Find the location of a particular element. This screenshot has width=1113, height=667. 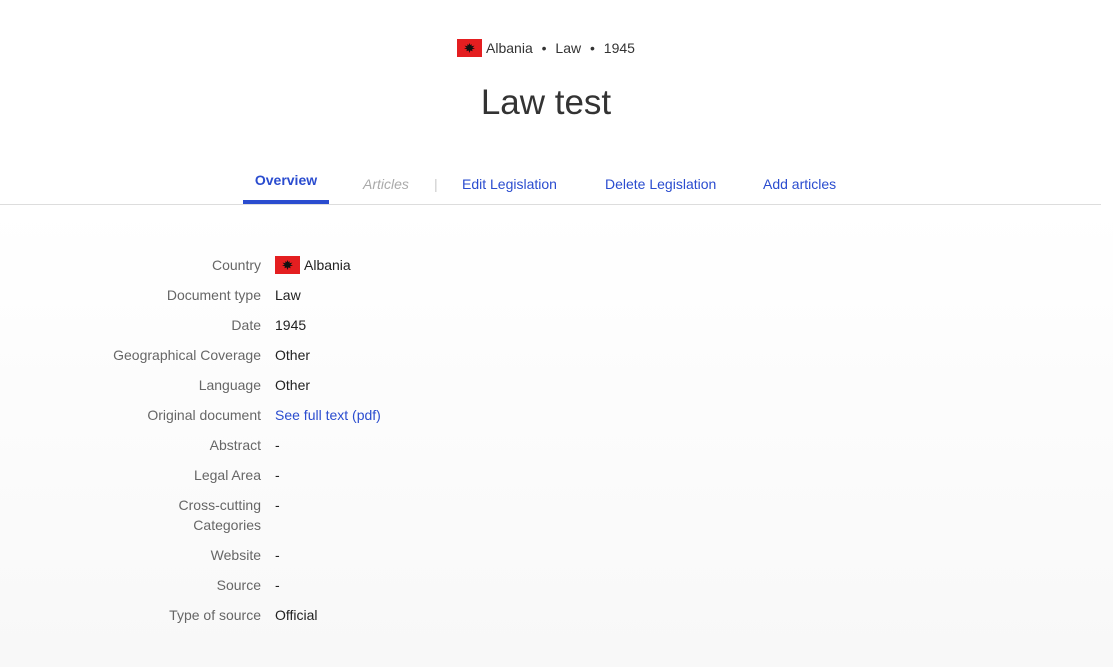

detail-label: Document type is located at coordinates (213, 295).